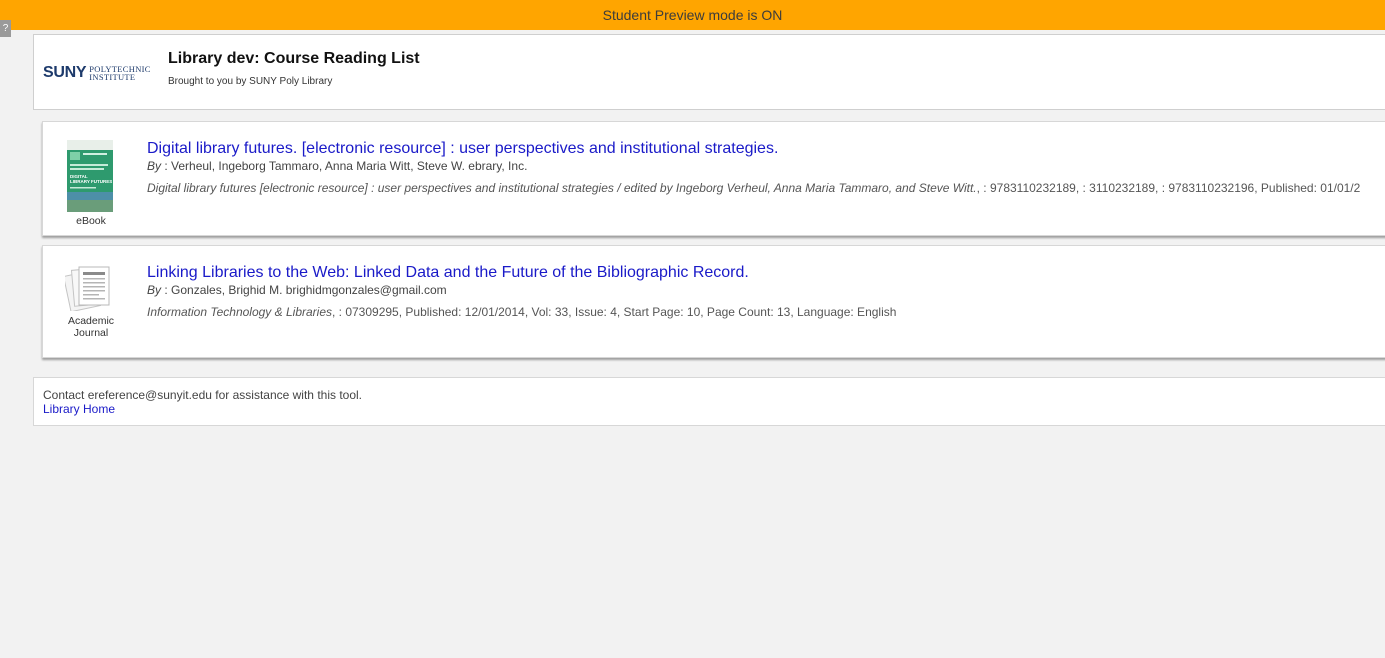 The height and width of the screenshot is (658, 1385). I want to click on student-preview-banner: Student Preview mode is ON, so click(692, 15).